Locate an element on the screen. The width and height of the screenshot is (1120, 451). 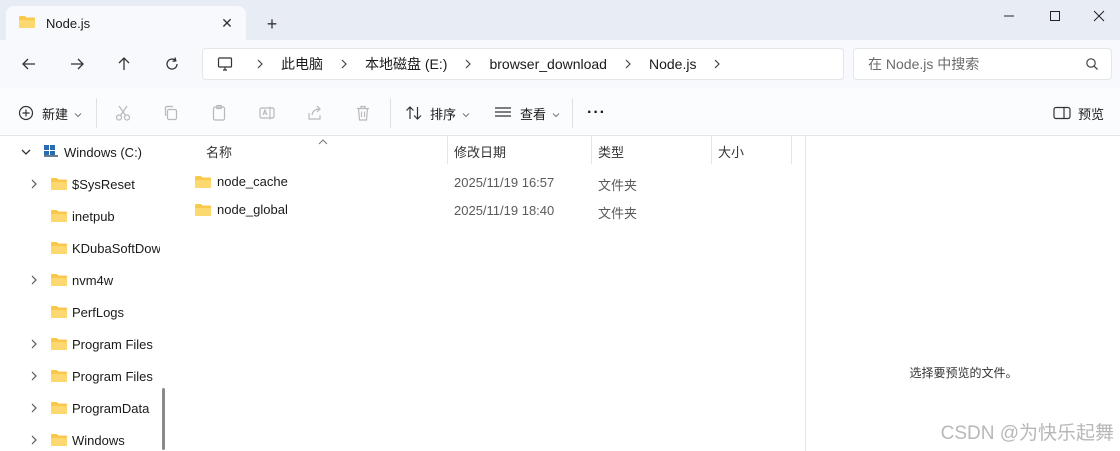
sidebar-scrollbar is located at coordinates (163, 419).